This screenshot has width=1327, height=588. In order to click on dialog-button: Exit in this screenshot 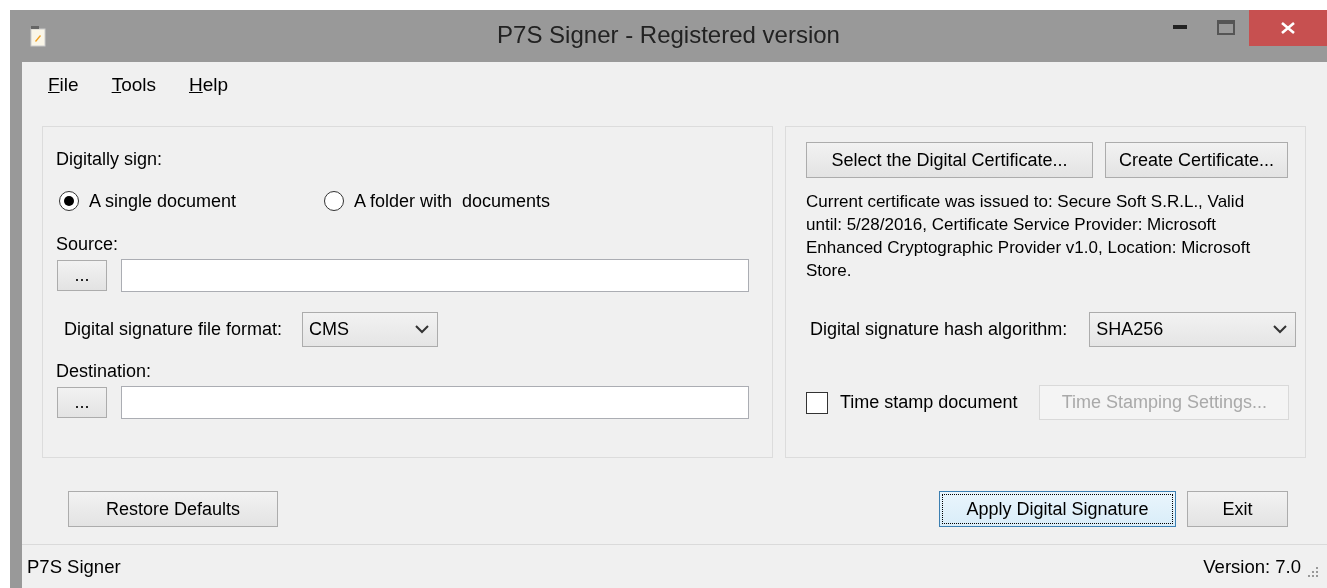, I will do `click(1237, 509)`.